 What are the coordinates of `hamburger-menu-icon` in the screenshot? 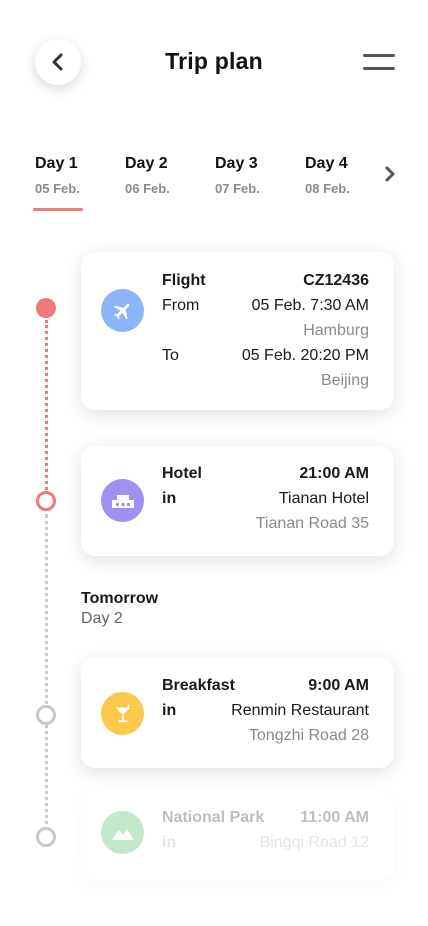 It's located at (379, 63).